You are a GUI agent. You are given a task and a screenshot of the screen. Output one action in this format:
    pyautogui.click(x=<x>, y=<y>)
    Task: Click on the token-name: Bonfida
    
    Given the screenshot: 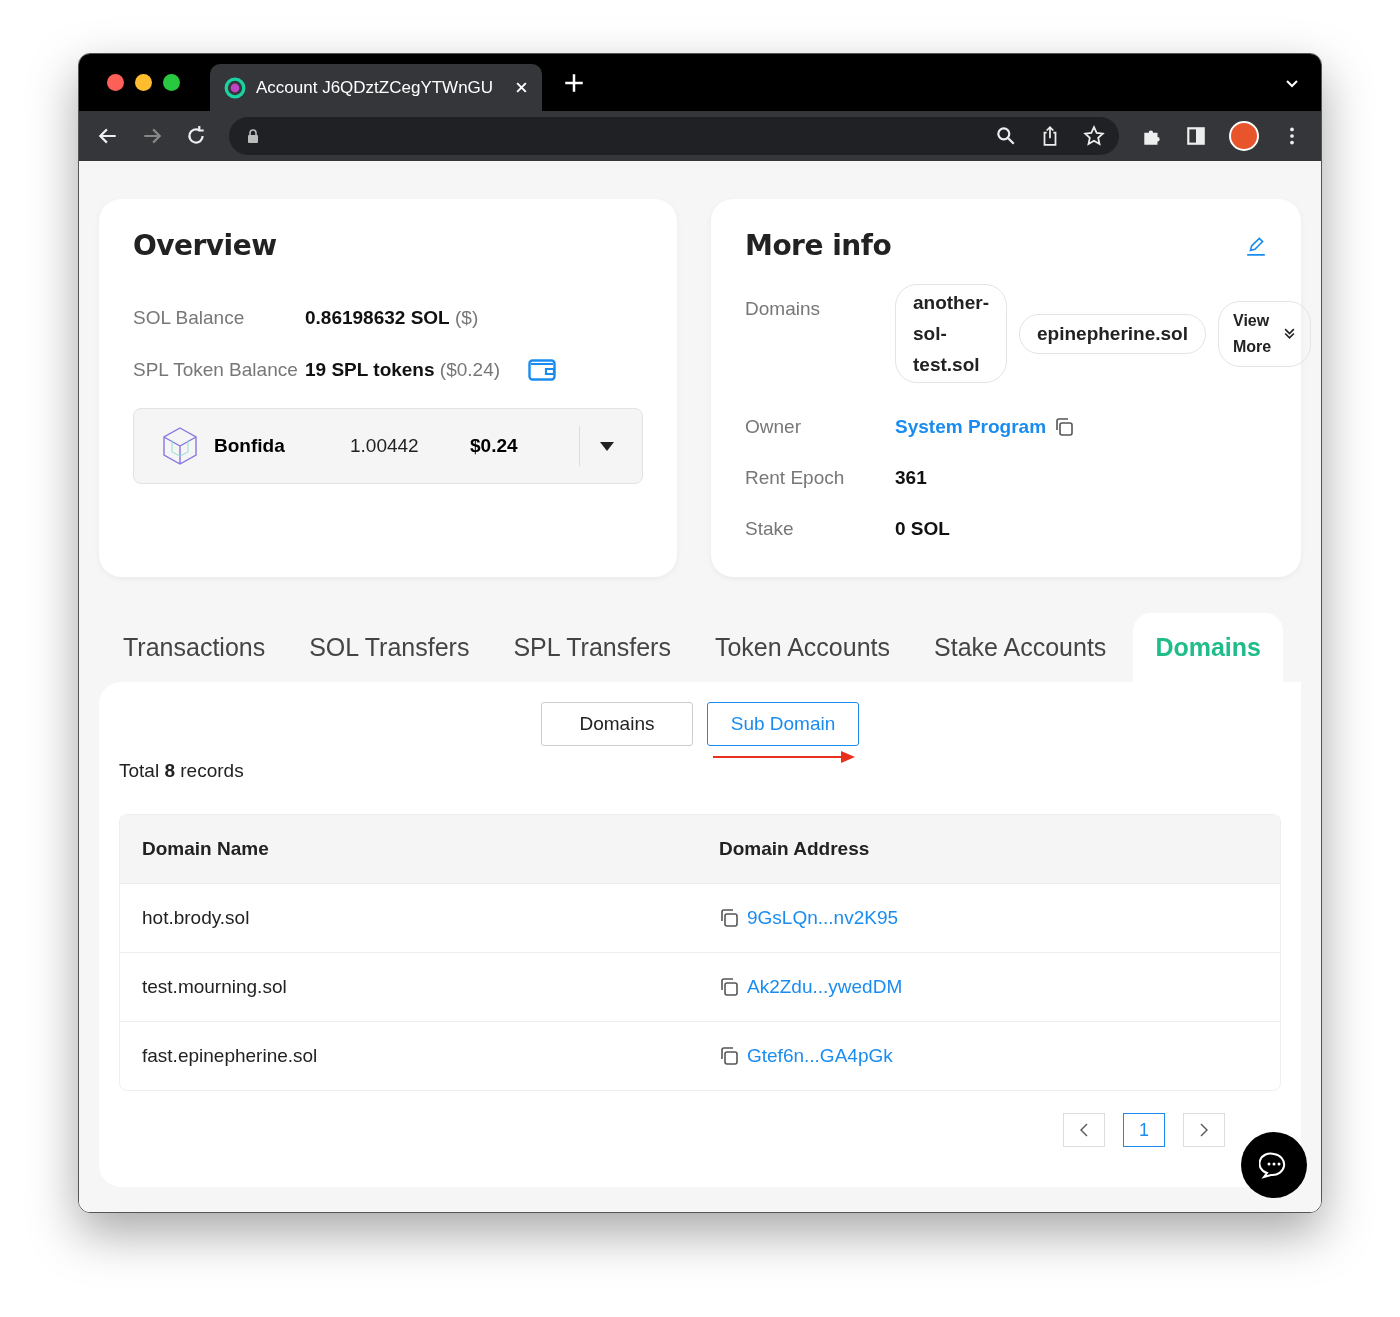 What is the action you would take?
    pyautogui.click(x=250, y=446)
    